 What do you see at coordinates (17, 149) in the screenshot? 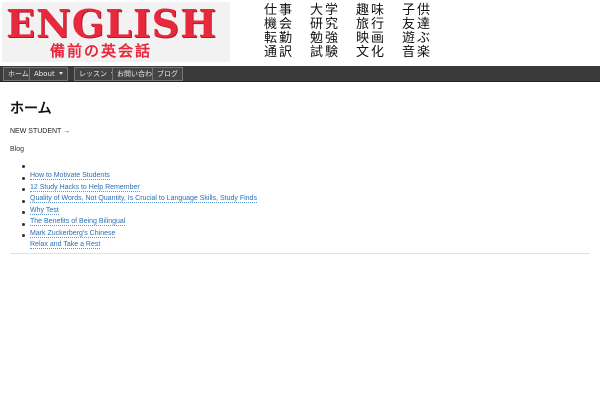
I see `blog-label: Blog` at bounding box center [17, 149].